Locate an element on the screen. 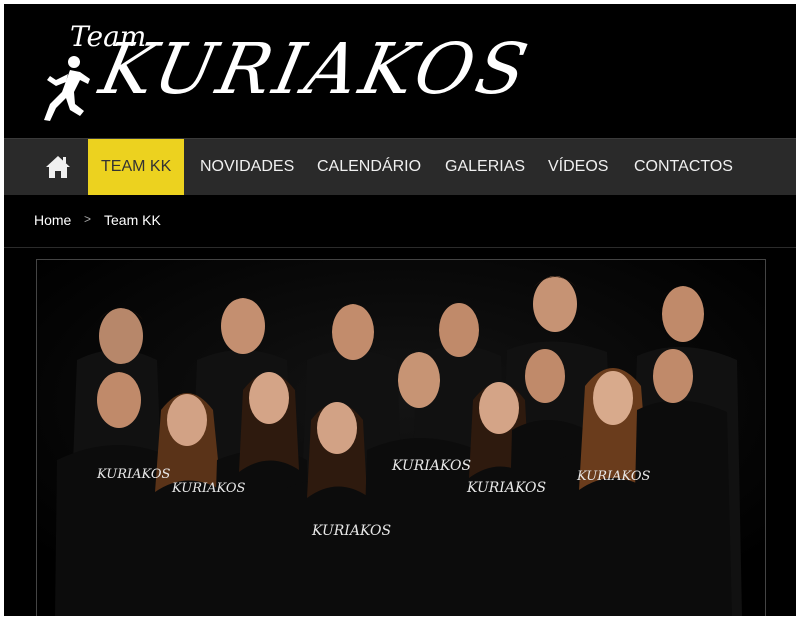  runner-icon is located at coordinates (67, 88).